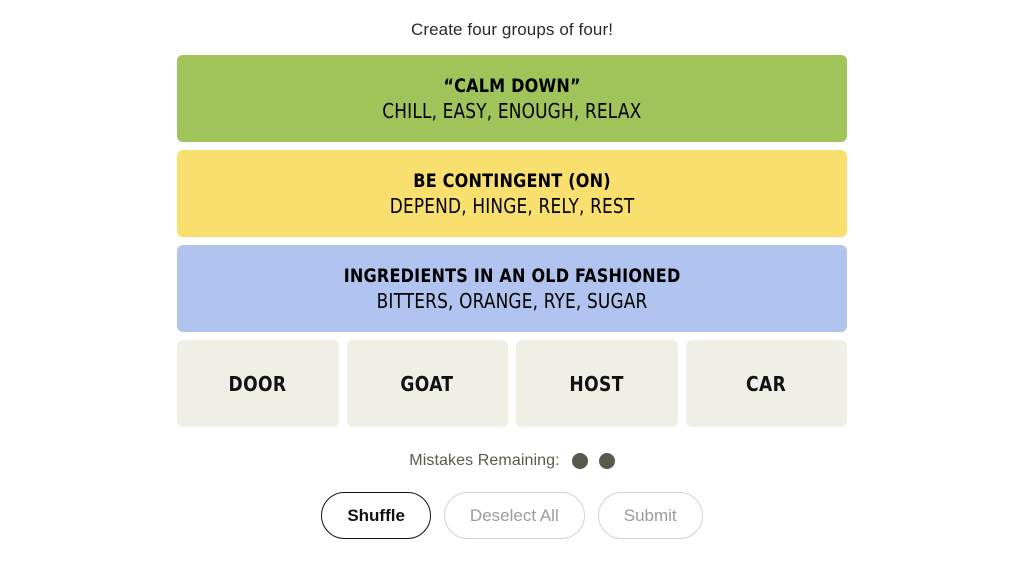 The image size is (1024, 562). Describe the element at coordinates (512, 85) in the screenshot. I see `solved-group-title: “CALM DOWN”` at that location.